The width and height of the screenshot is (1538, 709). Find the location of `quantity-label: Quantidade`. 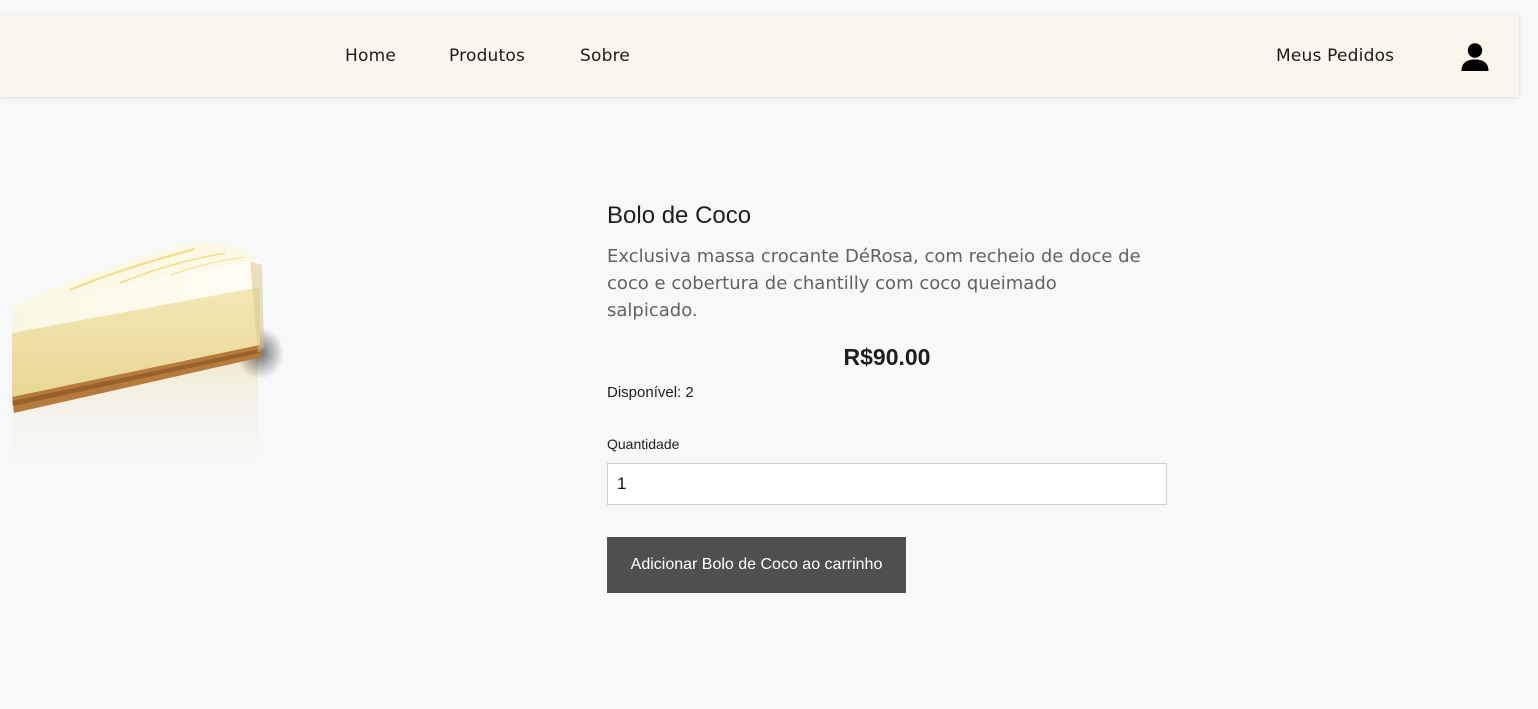

quantity-label: Quantidade is located at coordinates (643, 444).